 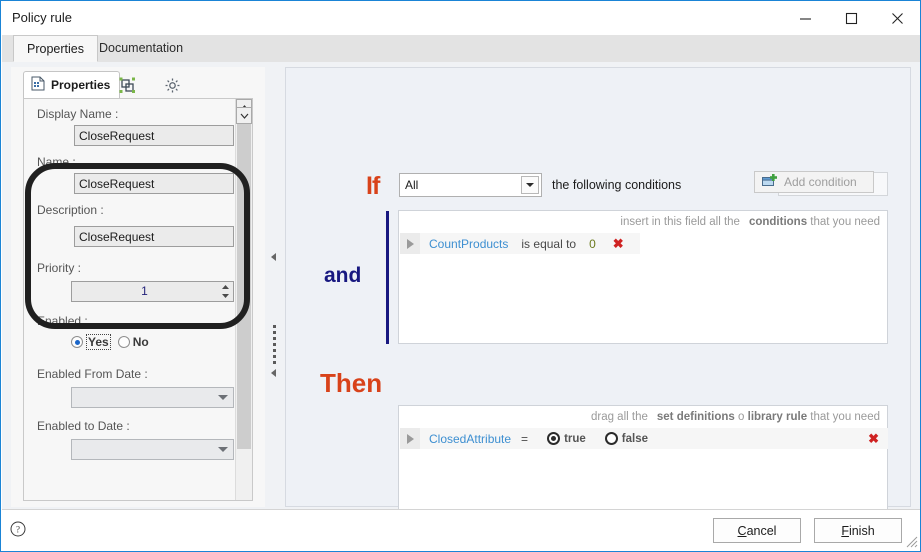 What do you see at coordinates (343, 275) in the screenshot?
I see `and-keyword: and` at bounding box center [343, 275].